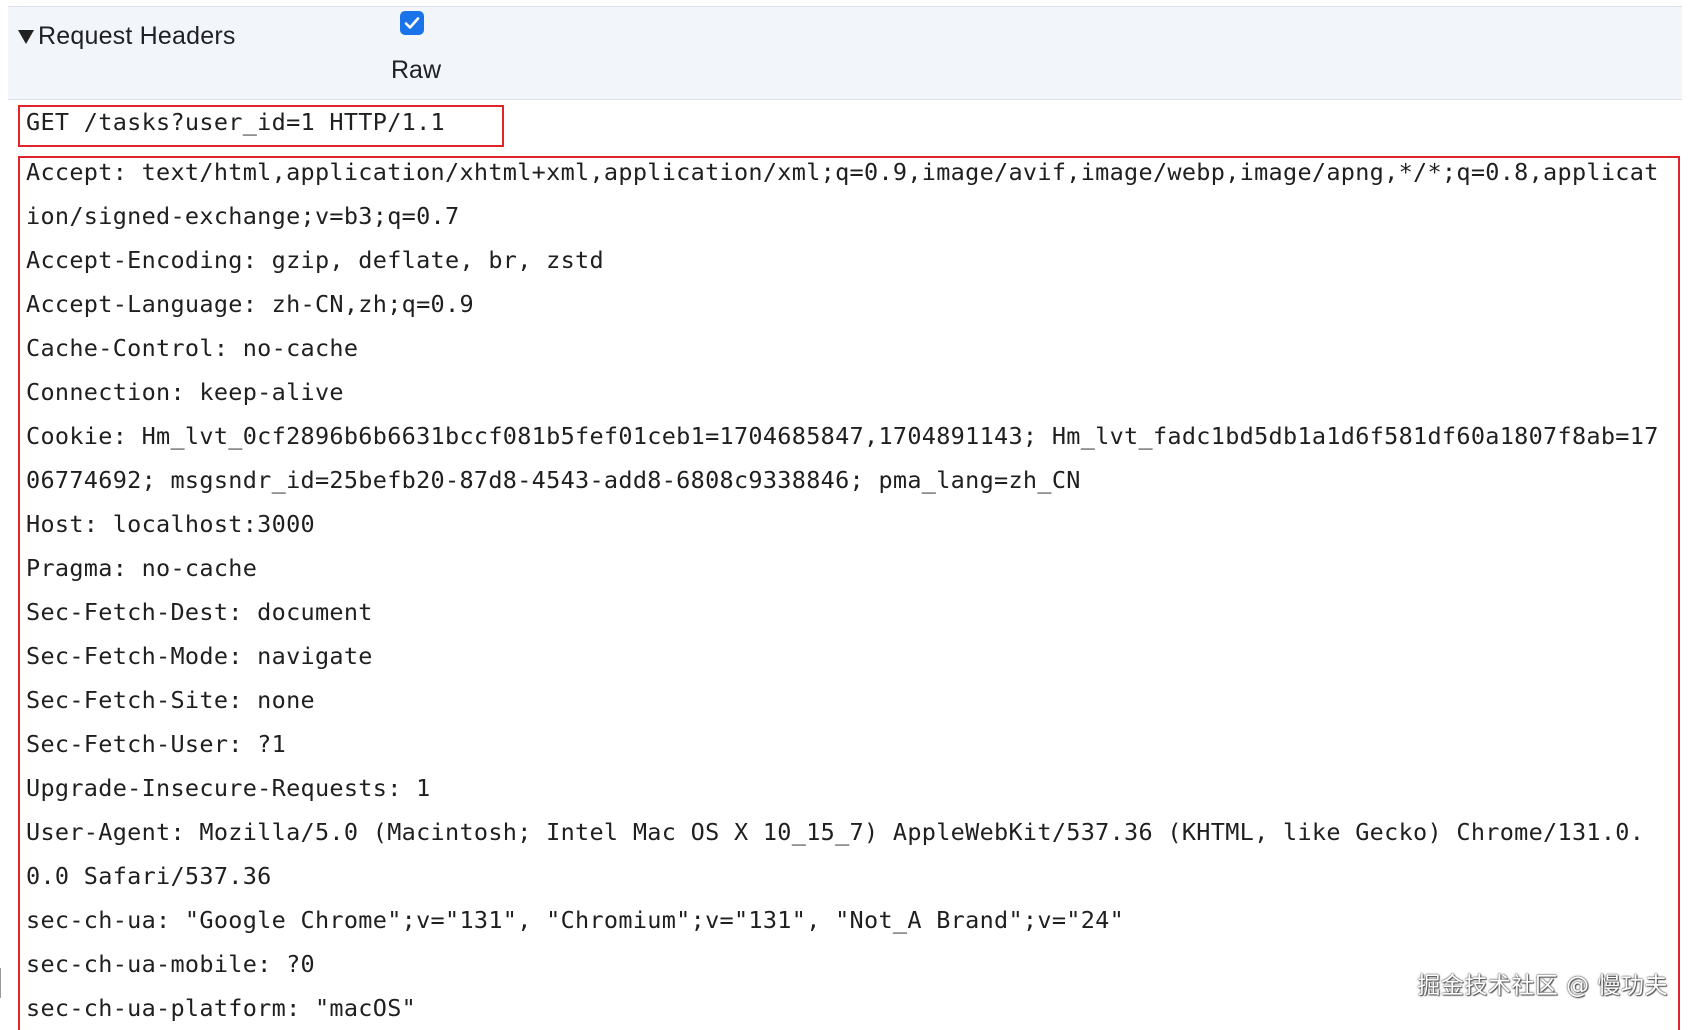 Image resolution: width=1694 pixels, height=1030 pixels. Describe the element at coordinates (26, 37) in the screenshot. I see `triangle-down-icon` at that location.